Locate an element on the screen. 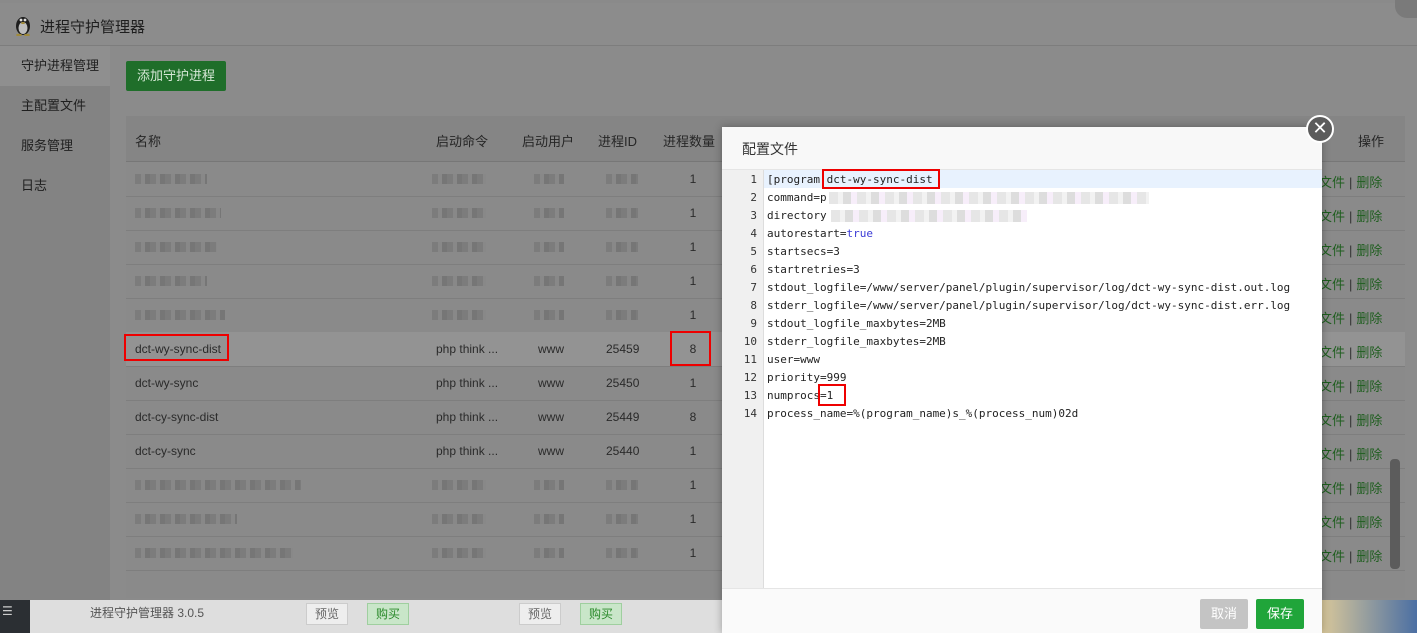 The width and height of the screenshot is (1417, 633). scrollbar-thumb is located at coordinates (1395, 514).